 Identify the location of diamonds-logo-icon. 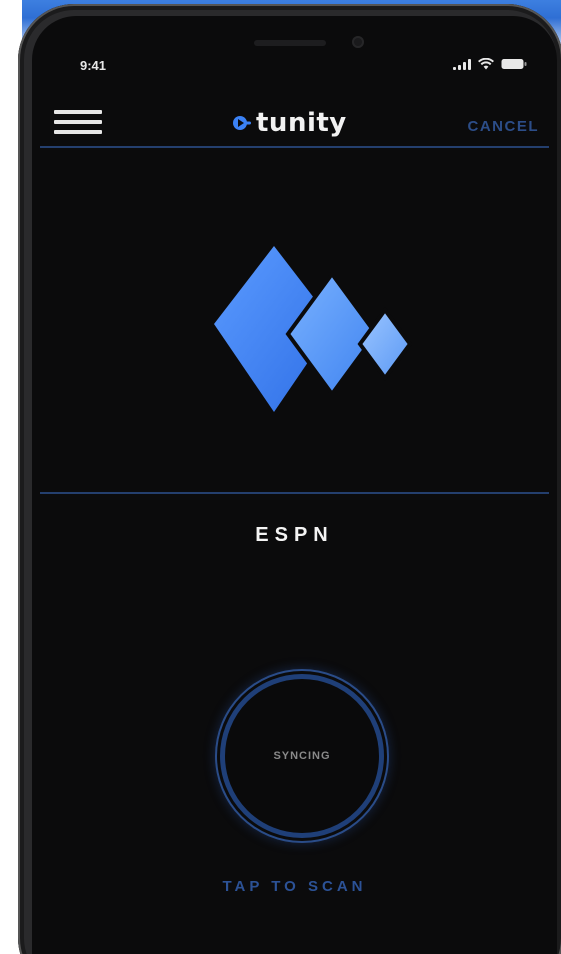
(313, 329).